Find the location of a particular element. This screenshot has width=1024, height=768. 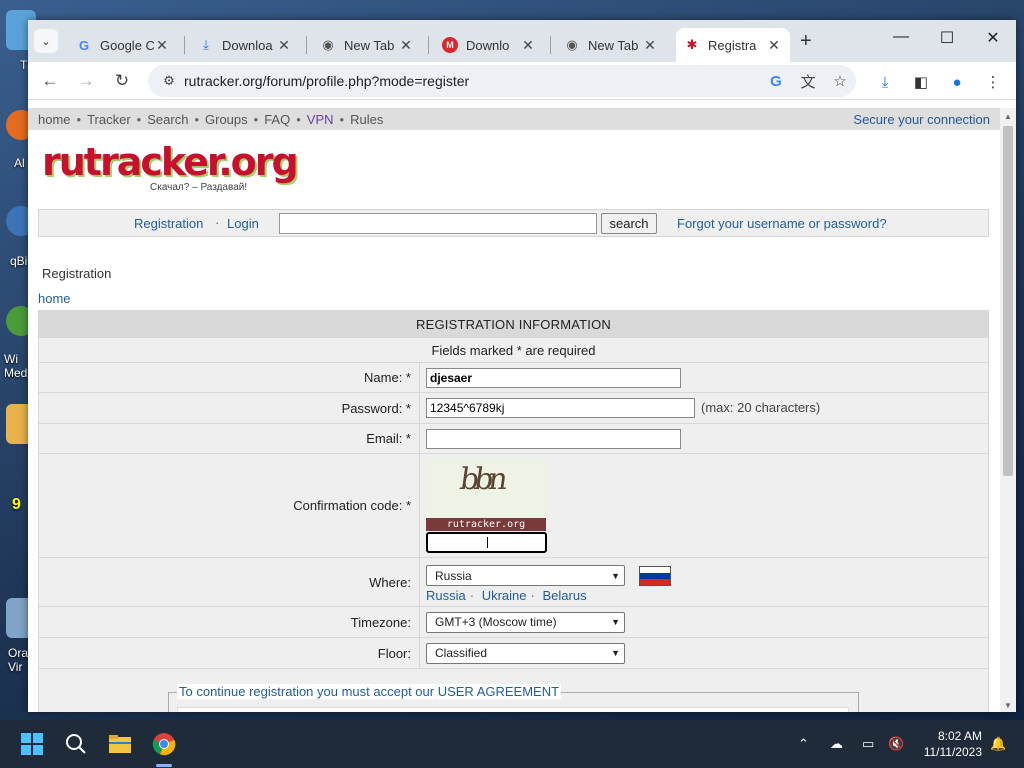

nav-faq: FAQ is located at coordinates (277, 119).